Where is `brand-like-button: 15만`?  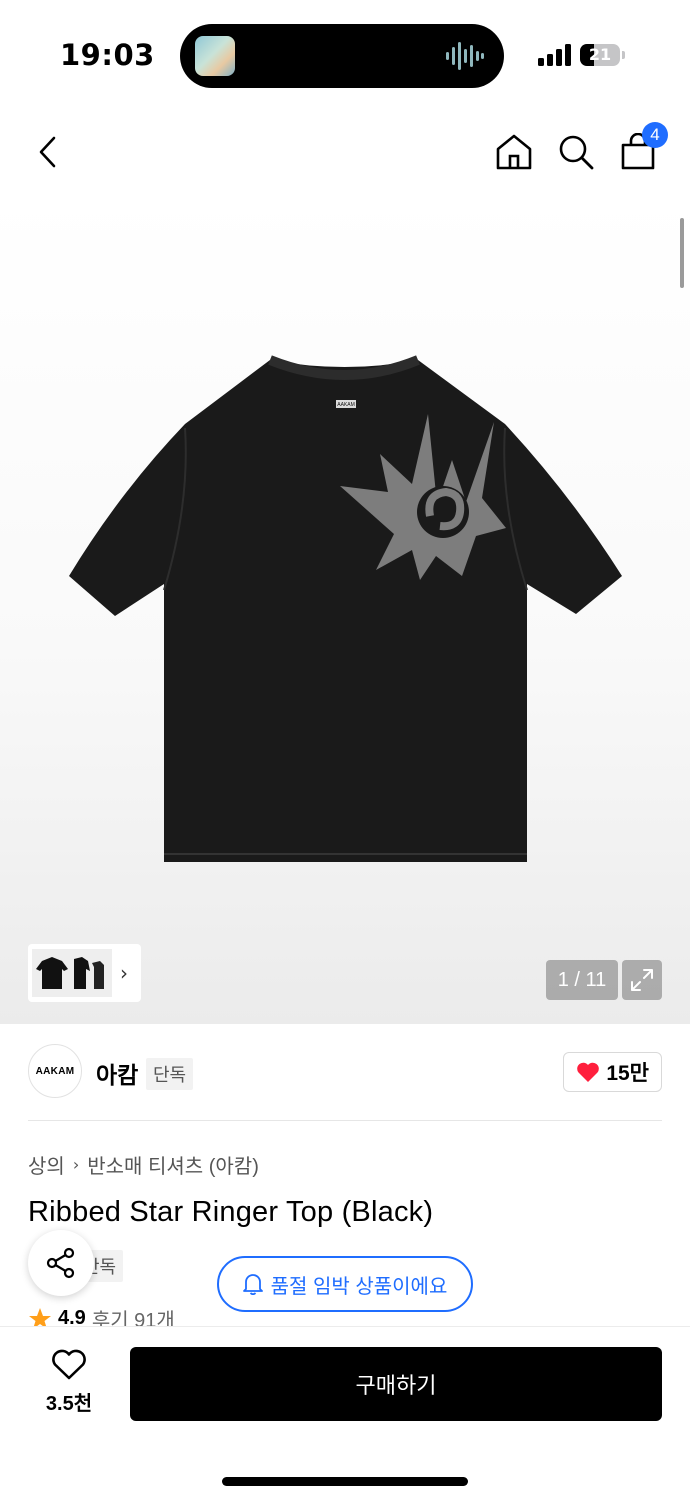
brand-like-button: 15만 is located at coordinates (612, 1072).